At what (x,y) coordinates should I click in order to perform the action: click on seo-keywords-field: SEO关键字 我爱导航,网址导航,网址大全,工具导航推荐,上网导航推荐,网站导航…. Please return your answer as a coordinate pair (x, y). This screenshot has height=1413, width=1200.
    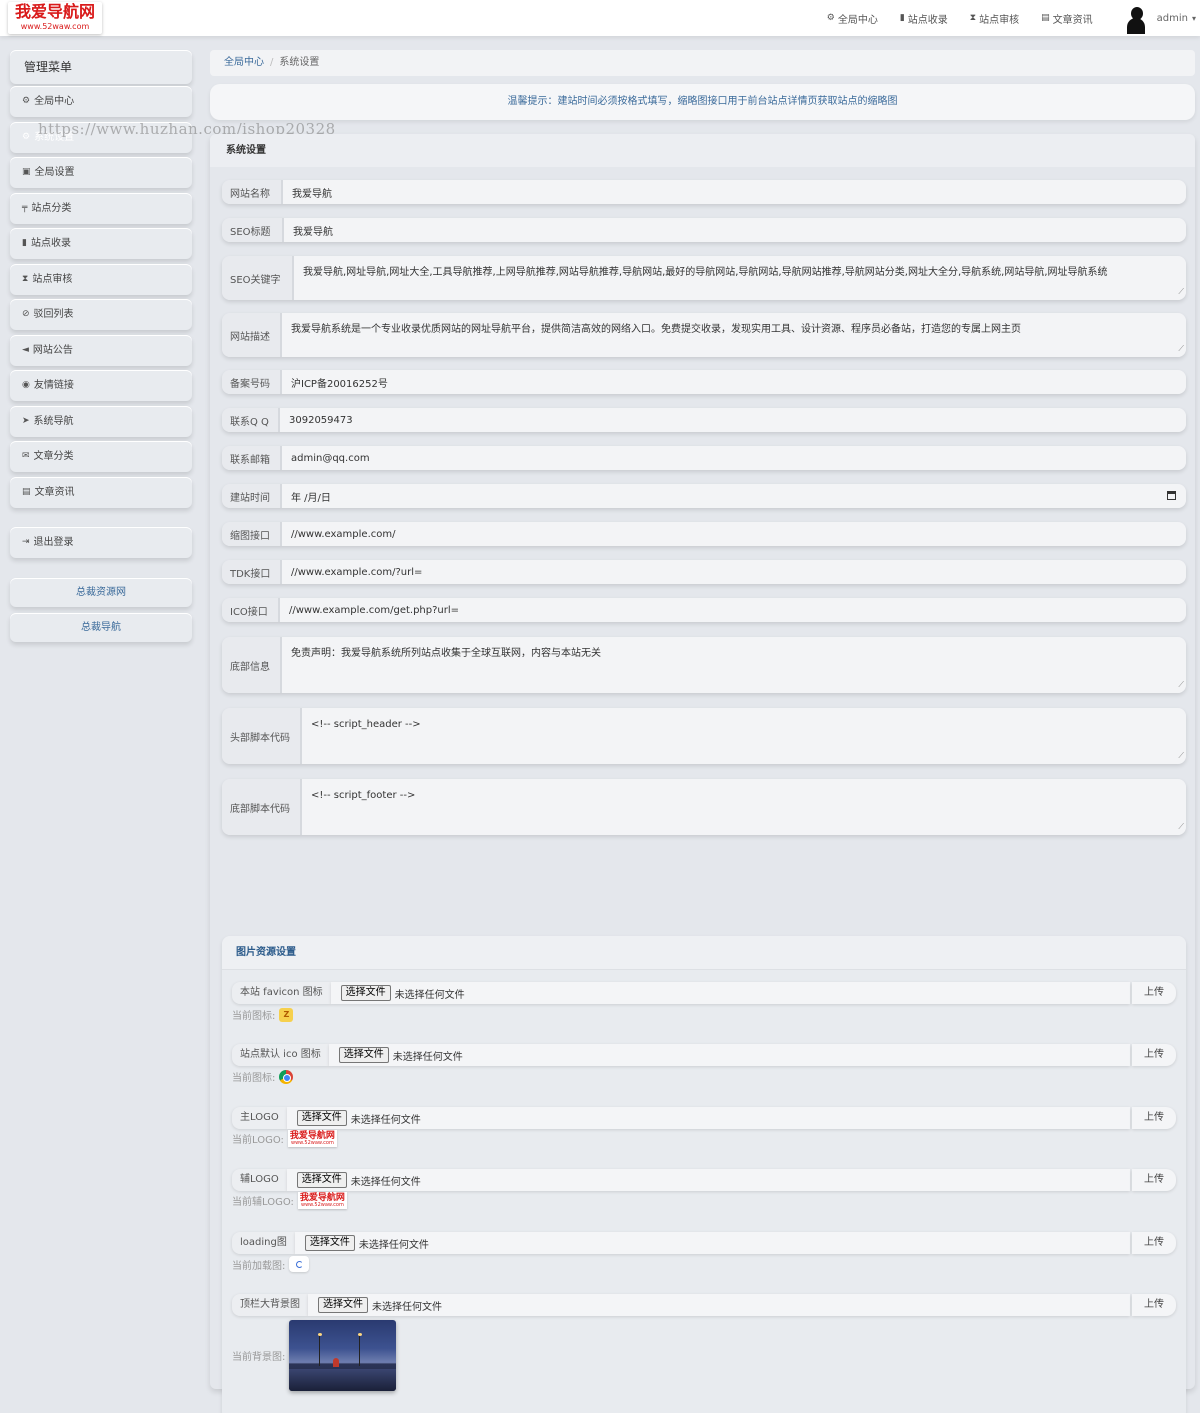
    Looking at the image, I should click on (704, 278).